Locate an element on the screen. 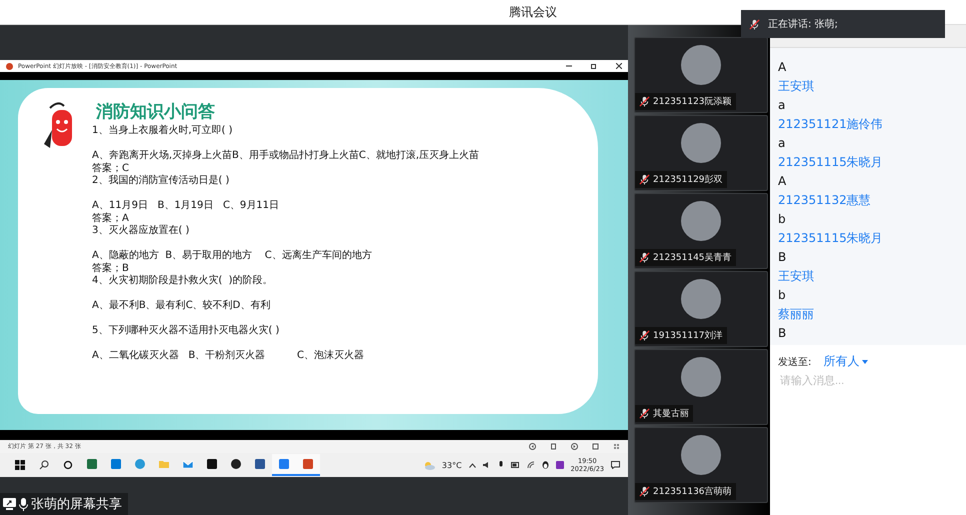 The height and width of the screenshot is (515, 966). question-text: 4、火灾初期阶段是扑救火灾( )的阶段。 is located at coordinates (183, 281).